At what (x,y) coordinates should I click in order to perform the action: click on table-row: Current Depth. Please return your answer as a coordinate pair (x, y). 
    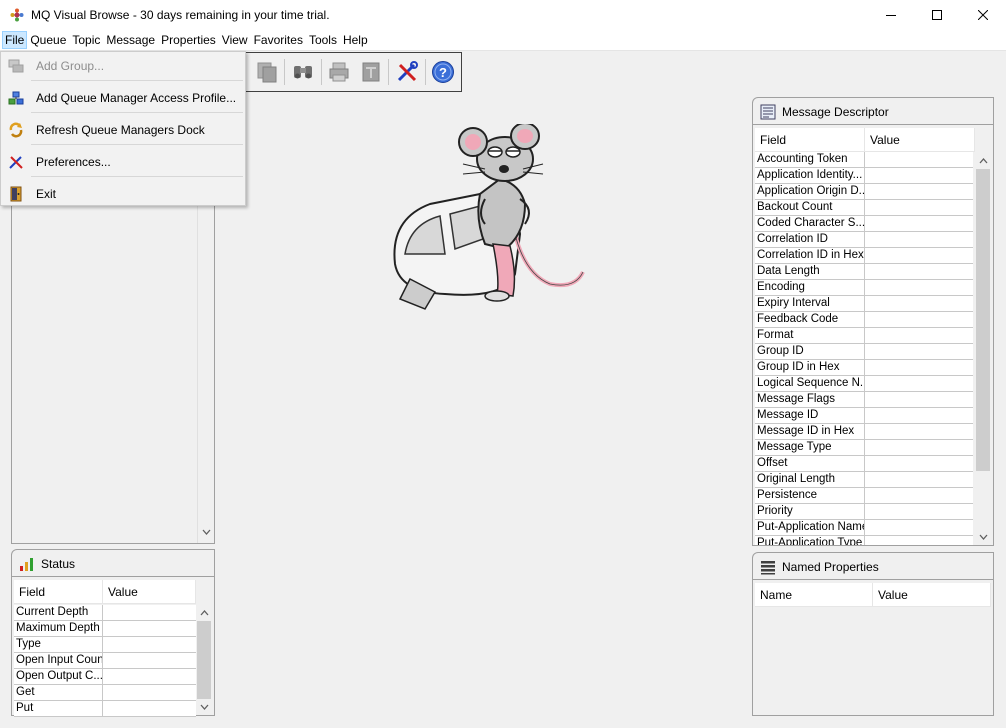
    Looking at the image, I should click on (105, 613).